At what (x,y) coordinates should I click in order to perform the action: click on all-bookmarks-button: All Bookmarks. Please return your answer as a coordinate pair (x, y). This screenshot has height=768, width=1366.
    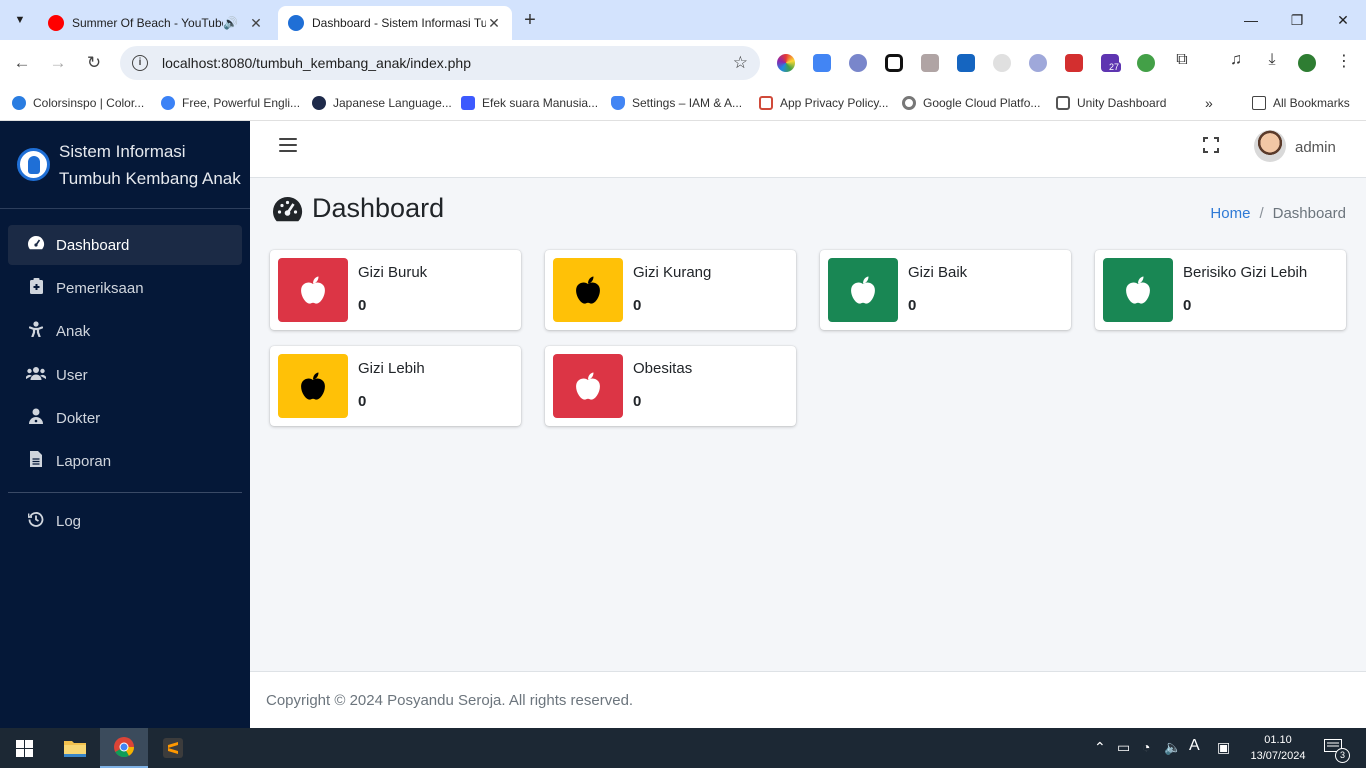
    Looking at the image, I should click on (1301, 103).